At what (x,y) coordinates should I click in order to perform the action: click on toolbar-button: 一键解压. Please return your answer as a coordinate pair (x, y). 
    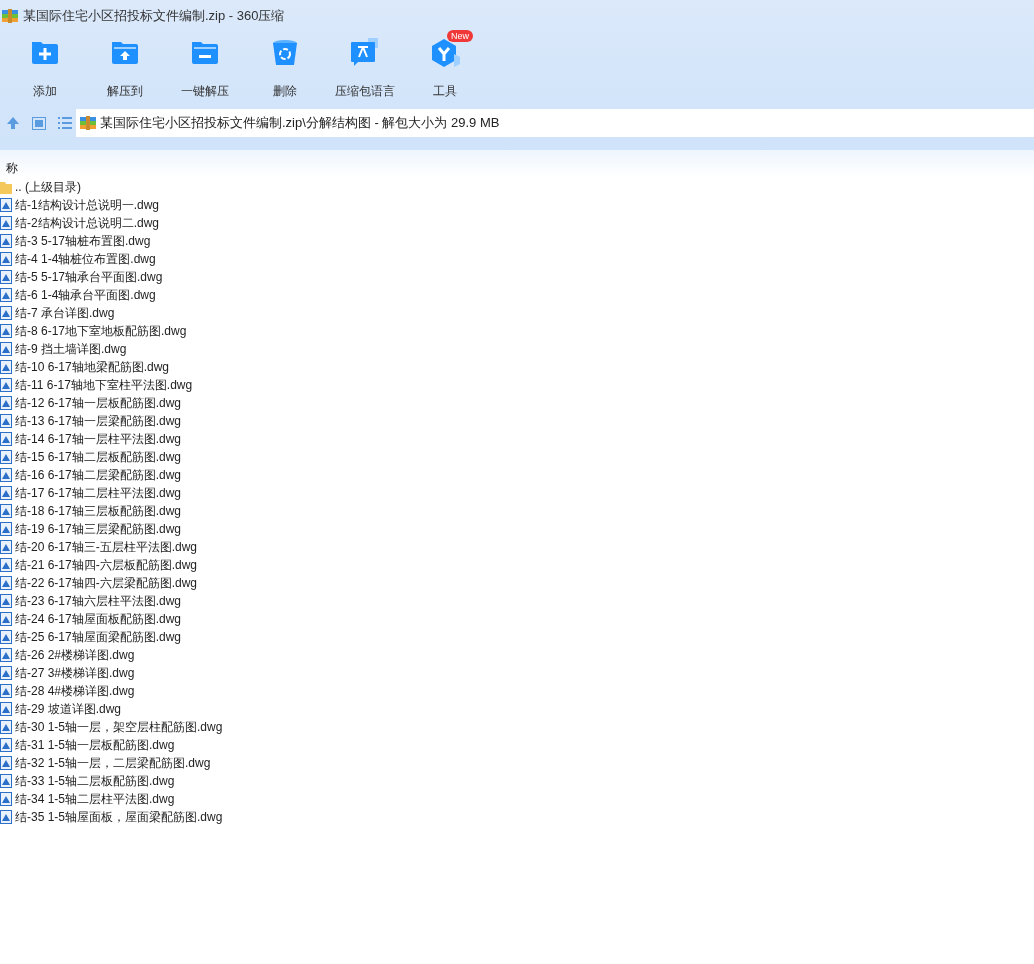
    Looking at the image, I should click on (205, 69).